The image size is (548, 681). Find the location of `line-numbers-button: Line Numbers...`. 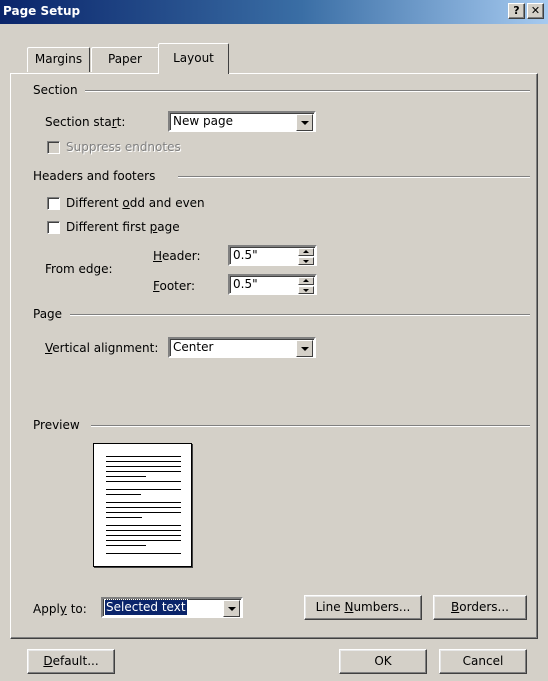

line-numbers-button: Line Numbers... is located at coordinates (363, 607).